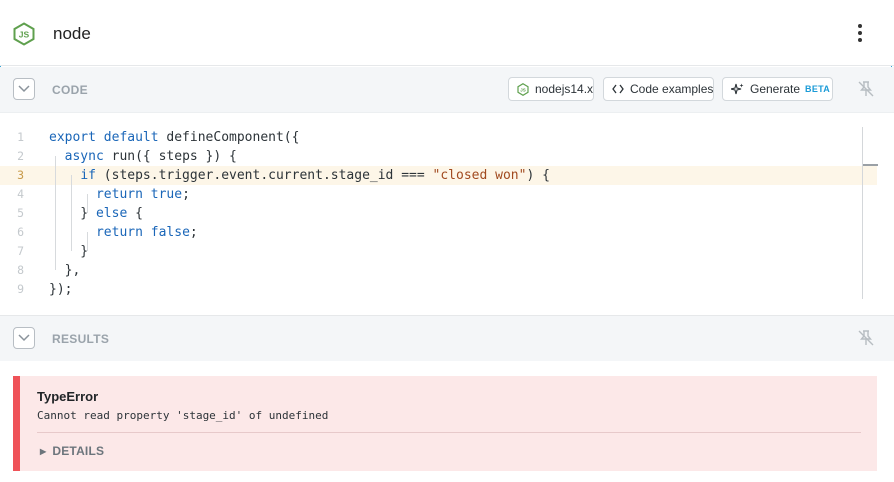  What do you see at coordinates (43, 451) in the screenshot?
I see `caret-right-icon: ▶` at bounding box center [43, 451].